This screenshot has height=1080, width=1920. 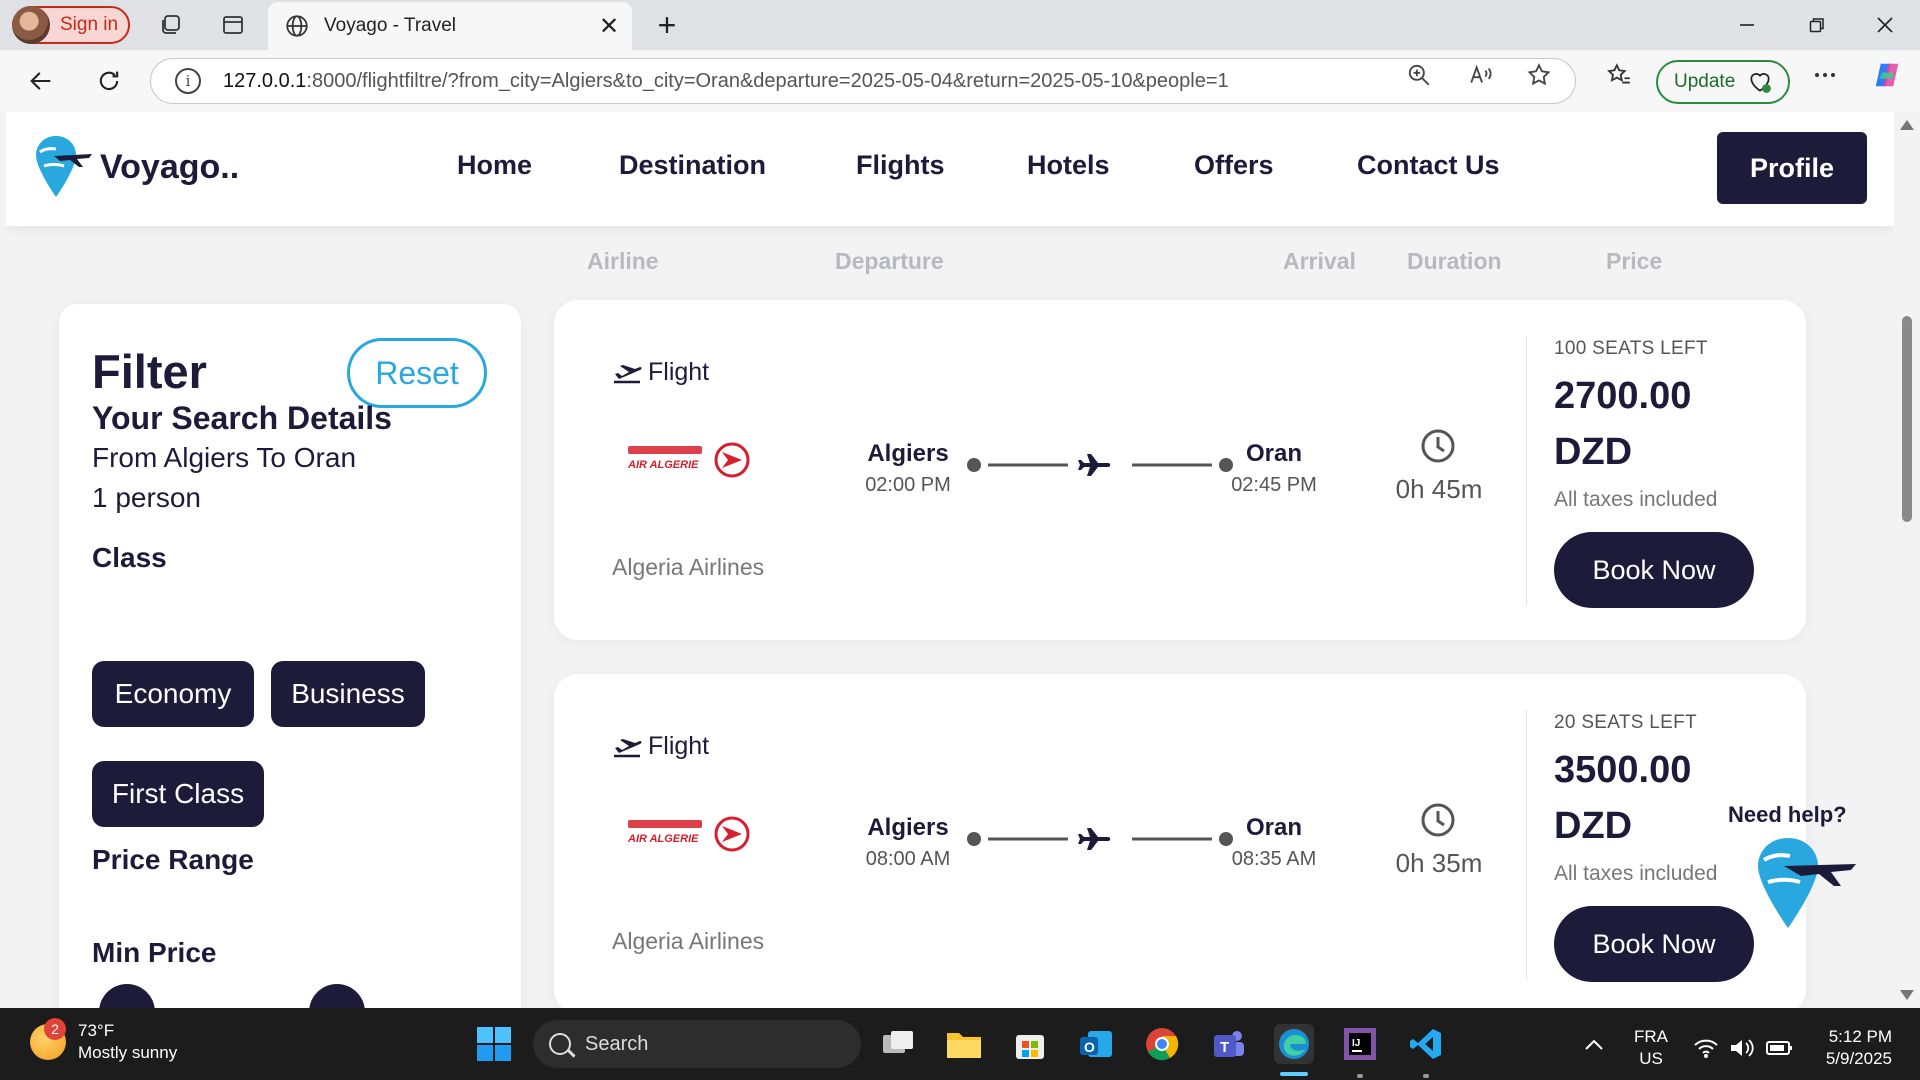 I want to click on task-view-icon, so click(x=898, y=1044).